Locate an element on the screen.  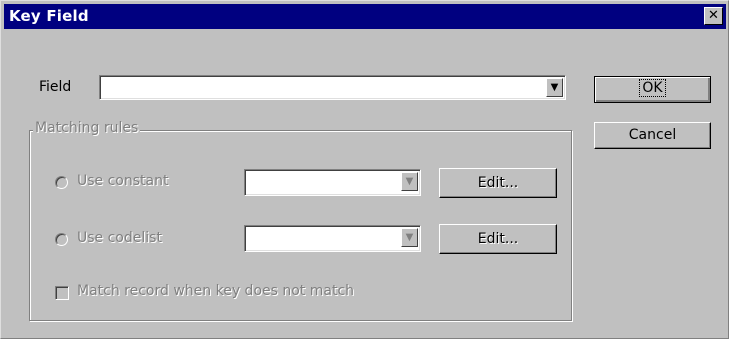
match-record-checkbox is located at coordinates (62, 293).